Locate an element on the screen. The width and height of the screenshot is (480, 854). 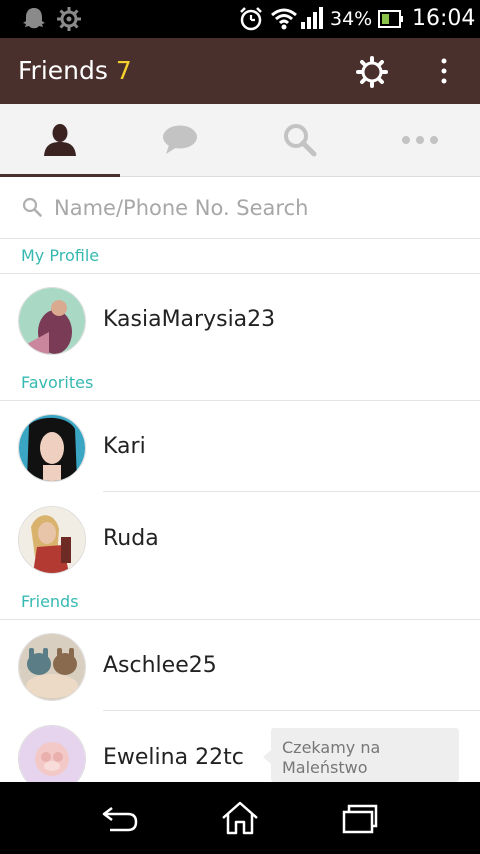
home-icon is located at coordinates (240, 818).